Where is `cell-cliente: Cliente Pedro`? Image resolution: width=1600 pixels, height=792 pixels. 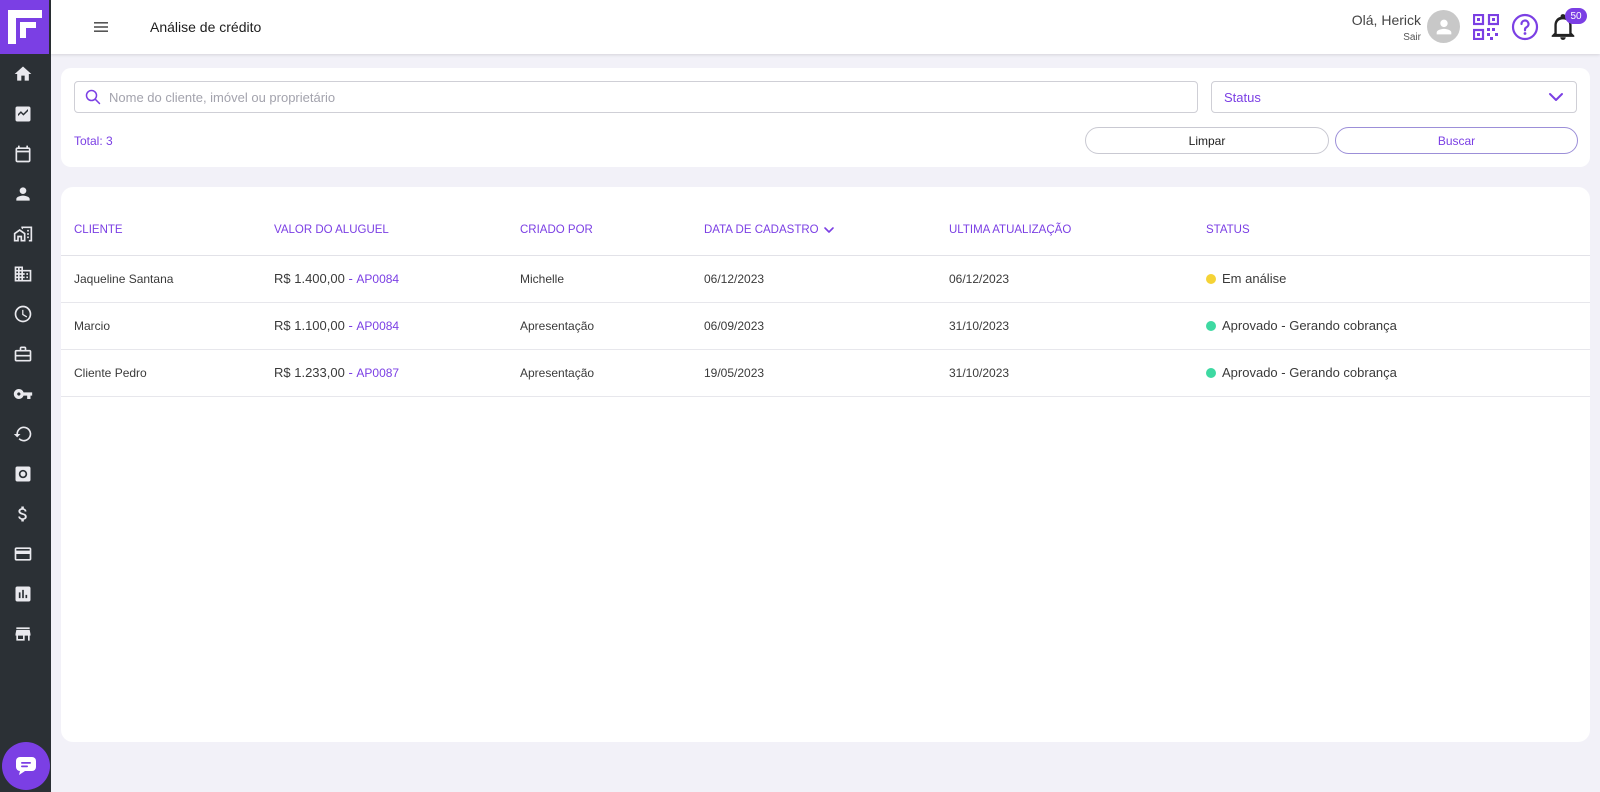 cell-cliente: Cliente Pedro is located at coordinates (110, 373).